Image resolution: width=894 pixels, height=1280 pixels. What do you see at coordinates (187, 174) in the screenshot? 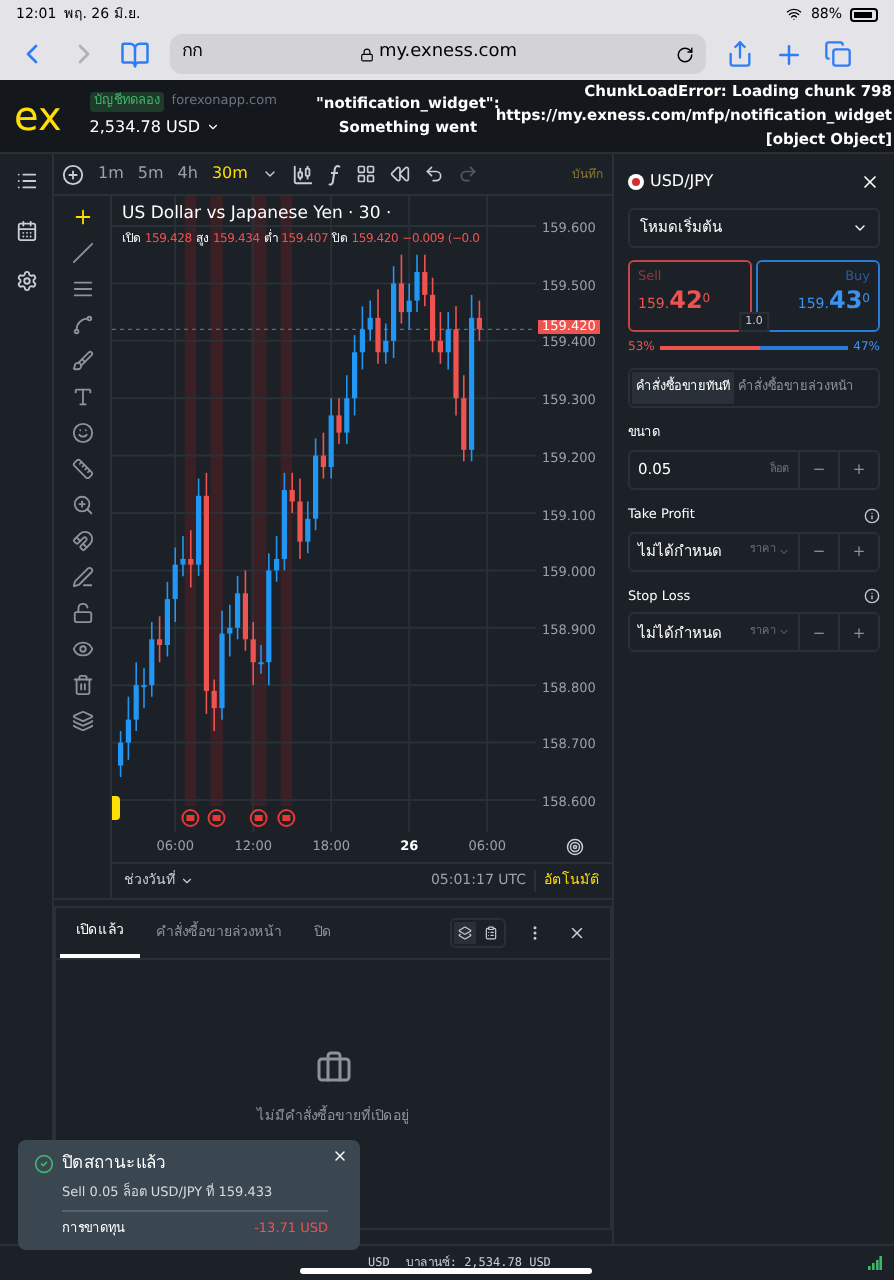
I see `timeframe-tab: 4h` at bounding box center [187, 174].